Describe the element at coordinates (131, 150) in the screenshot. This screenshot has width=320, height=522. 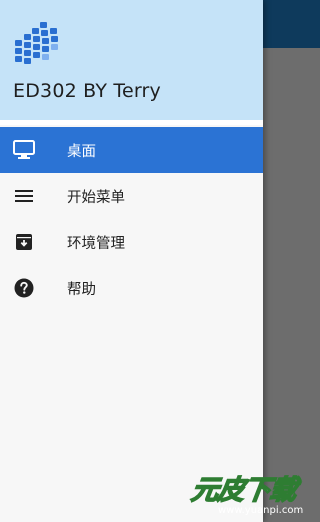
I see `menu-item-desktop: 桌面` at that location.